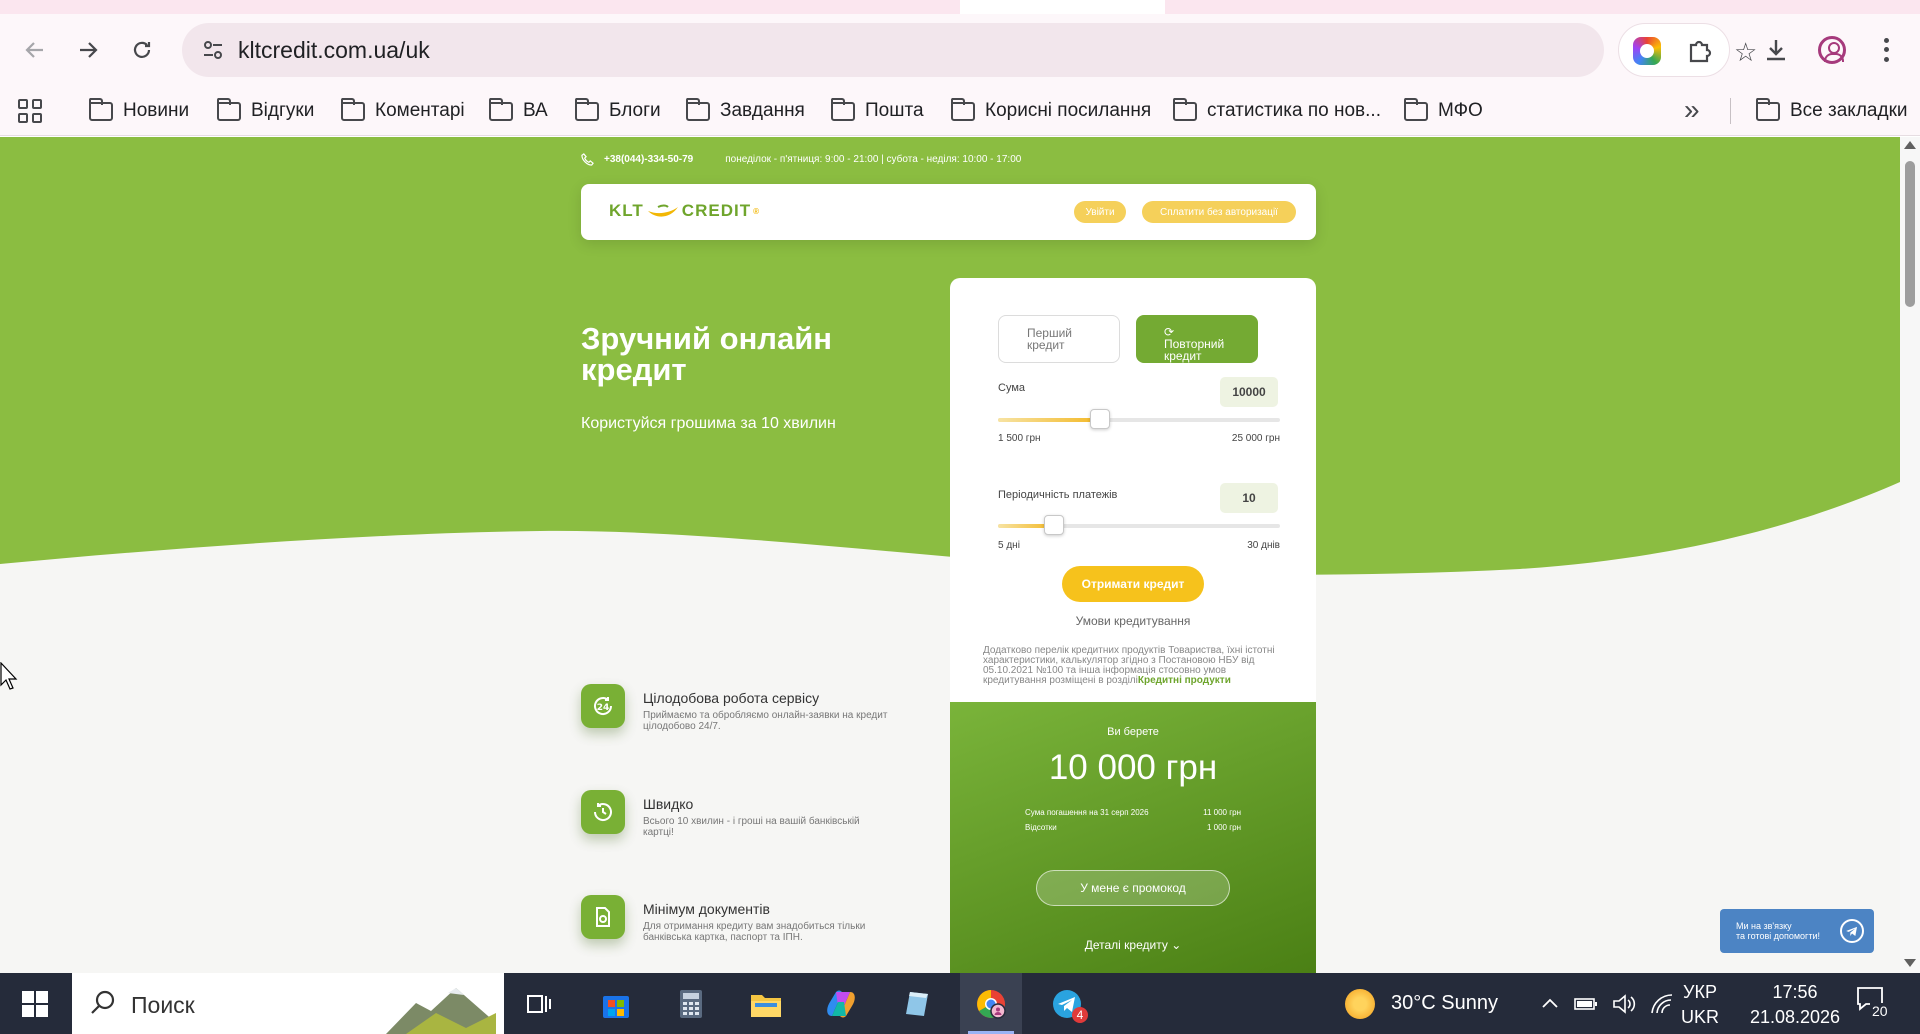 This screenshot has width=1920, height=1034. Describe the element at coordinates (1910, 963) in the screenshot. I see `scroll-down-icon` at that location.